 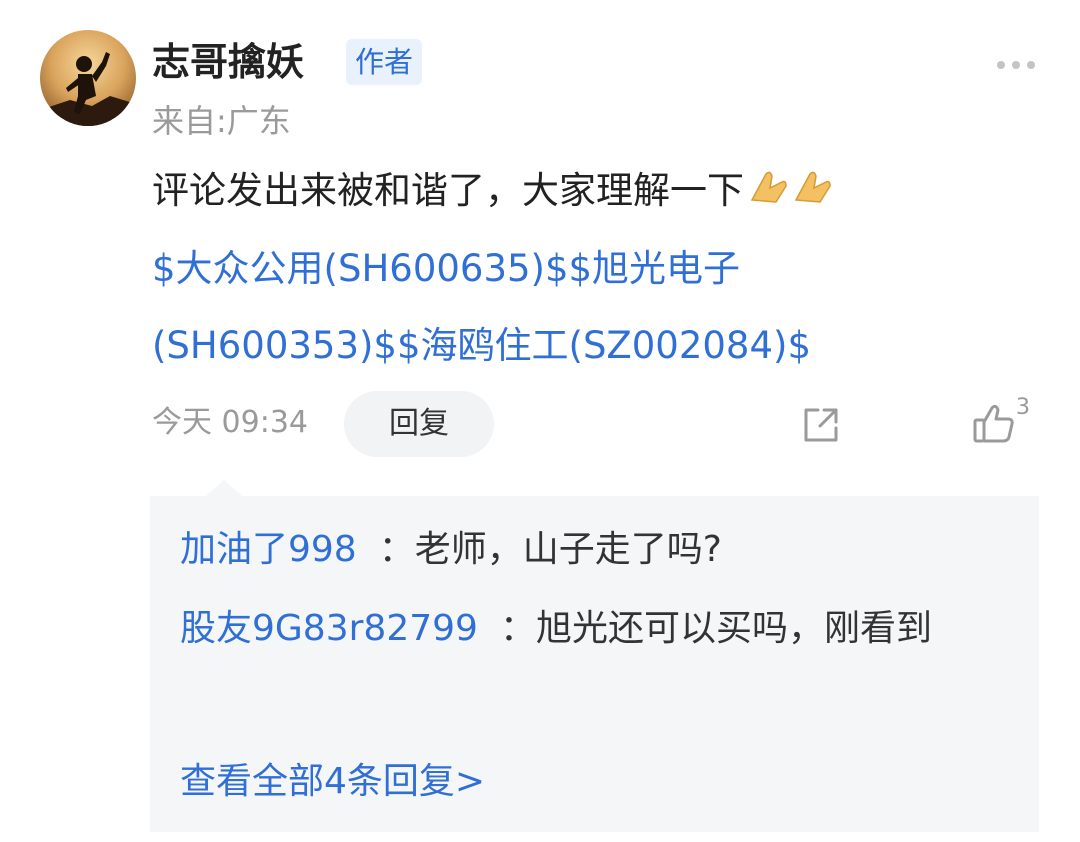 What do you see at coordinates (224, 488) in the screenshot?
I see `reply-box-pointer` at bounding box center [224, 488].